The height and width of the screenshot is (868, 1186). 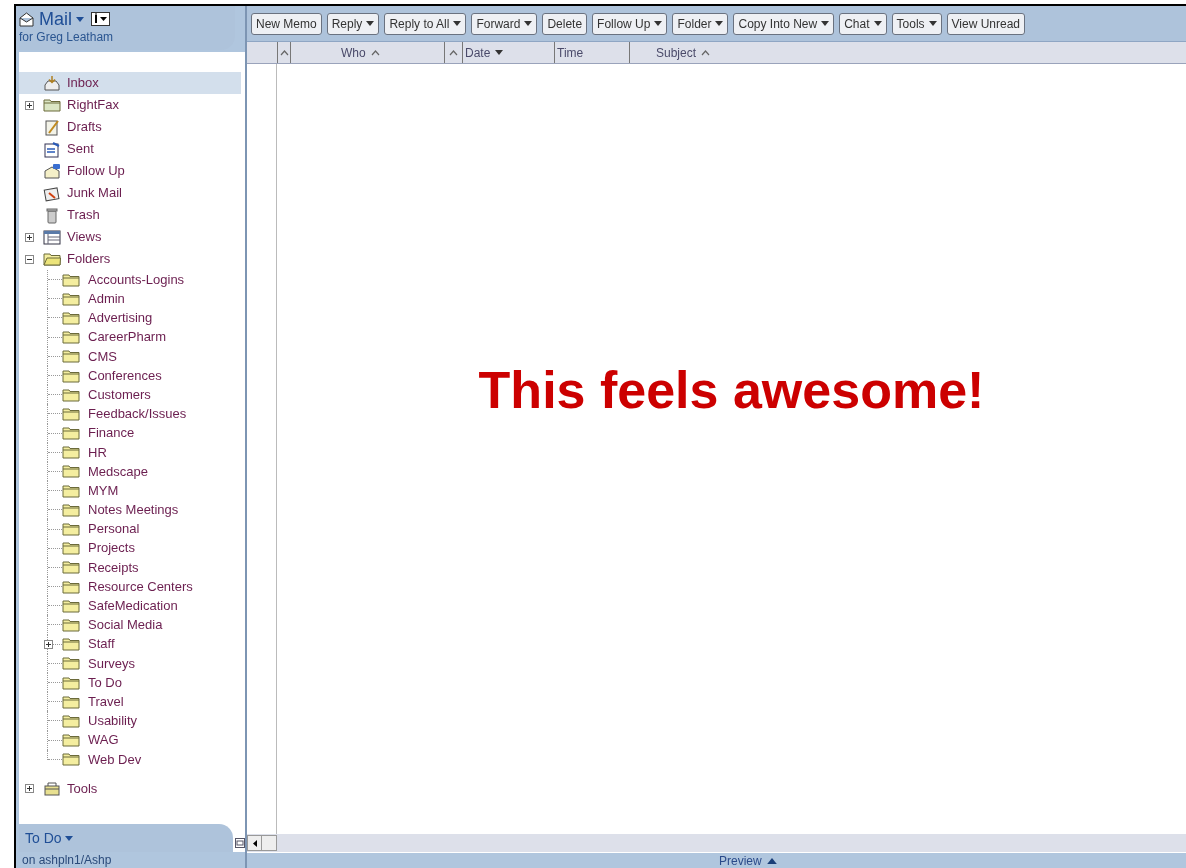 What do you see at coordinates (591, 52) in the screenshot?
I see `column-header: Time` at bounding box center [591, 52].